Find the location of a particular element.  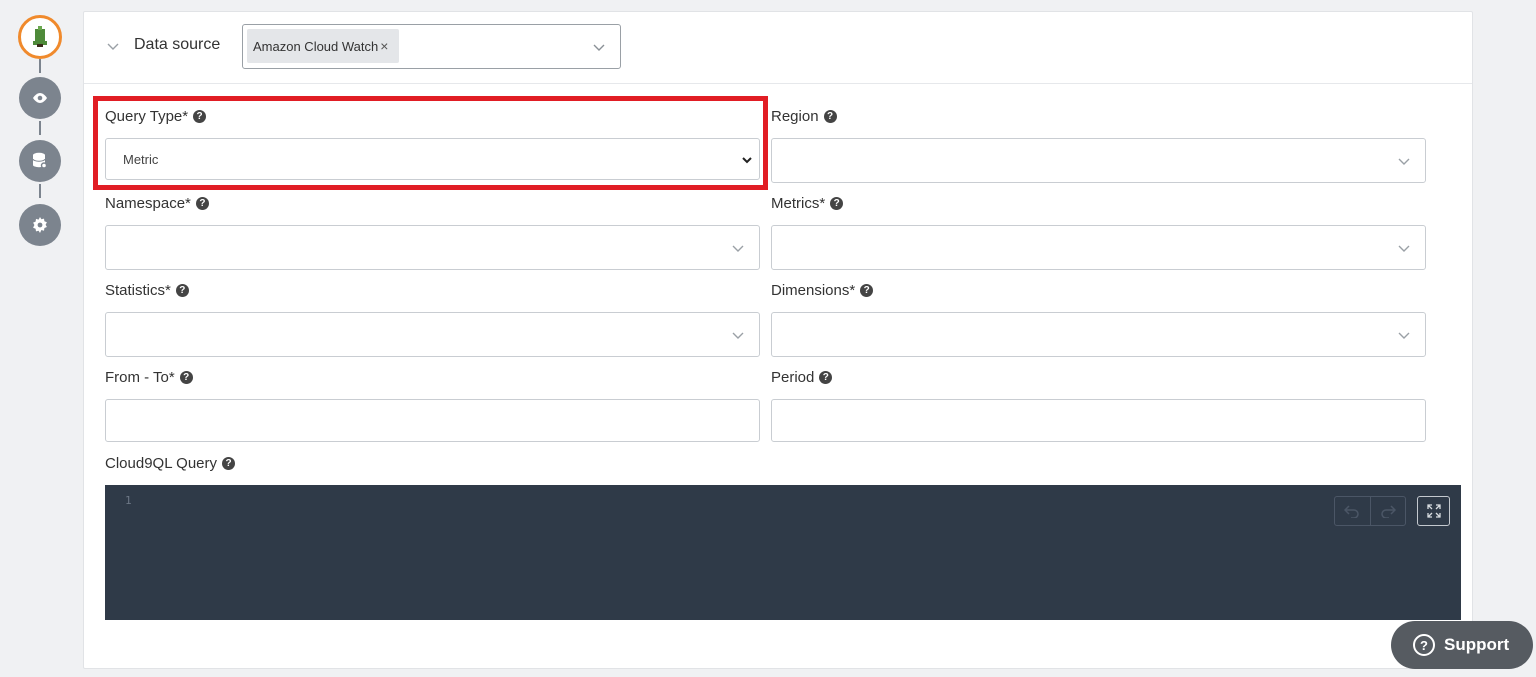

datasource-chip: Amazon Cloud Watch × is located at coordinates (323, 46).